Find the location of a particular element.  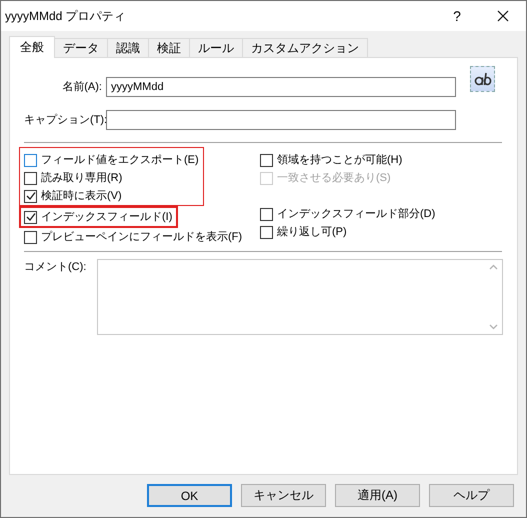

help-button: ? is located at coordinates (457, 16).